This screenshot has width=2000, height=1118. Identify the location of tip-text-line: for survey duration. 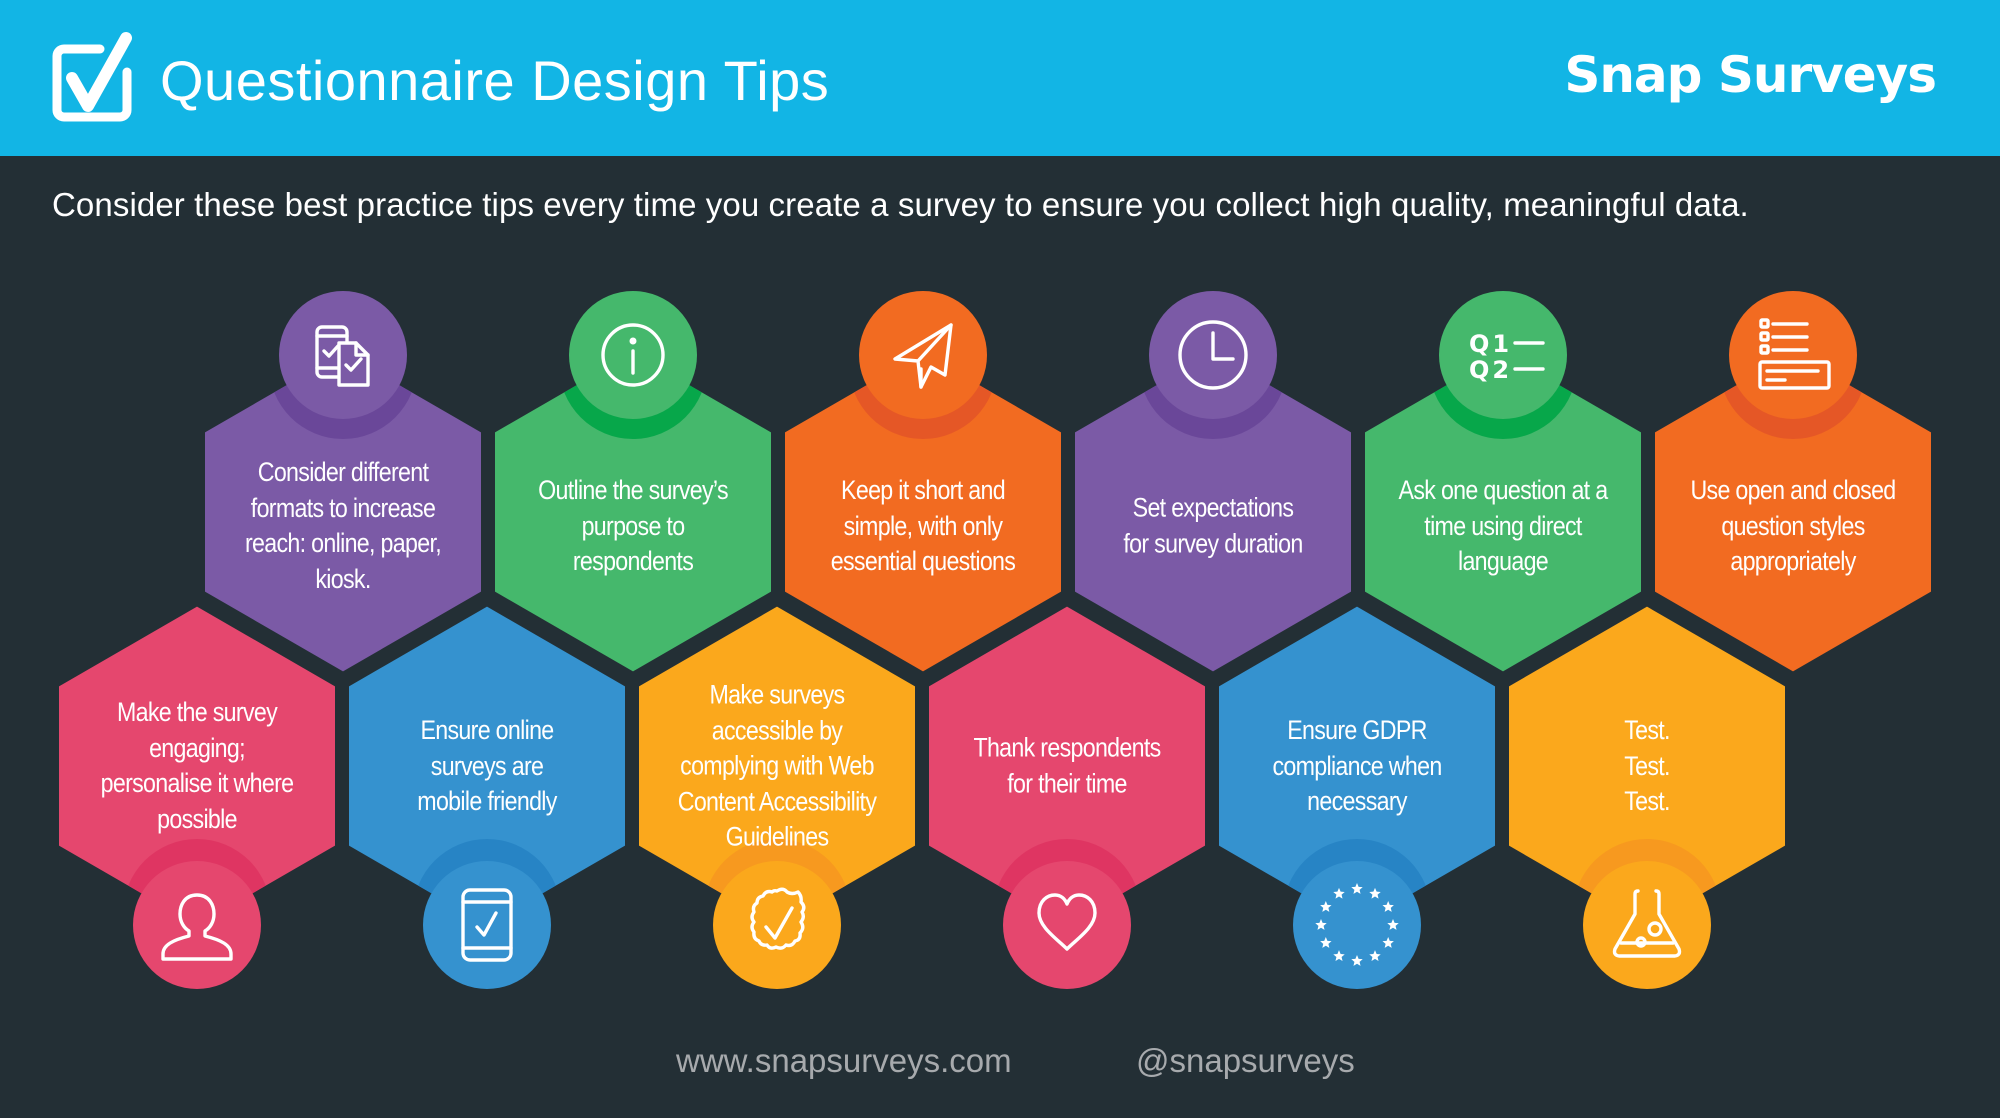
(1213, 543).